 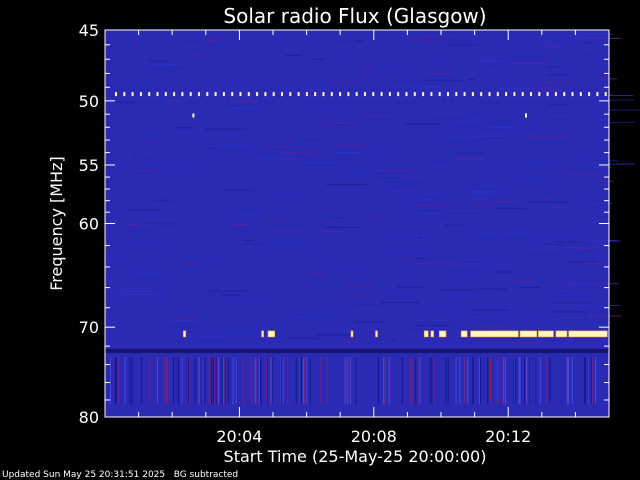 I want to click on y-tick-label: 70, so click(x=89, y=327).